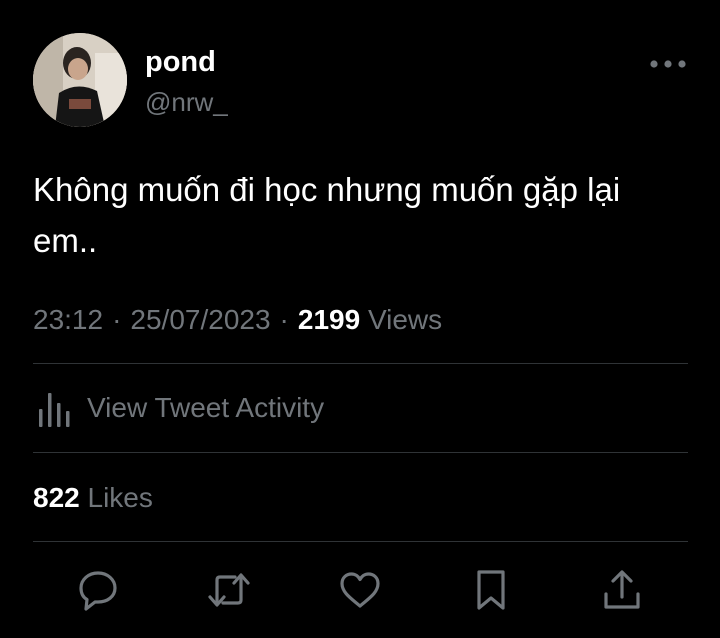 The height and width of the screenshot is (638, 720). Describe the element at coordinates (206, 407) in the screenshot. I see `view-tweet-activity-label: View Tweet Activity` at that location.